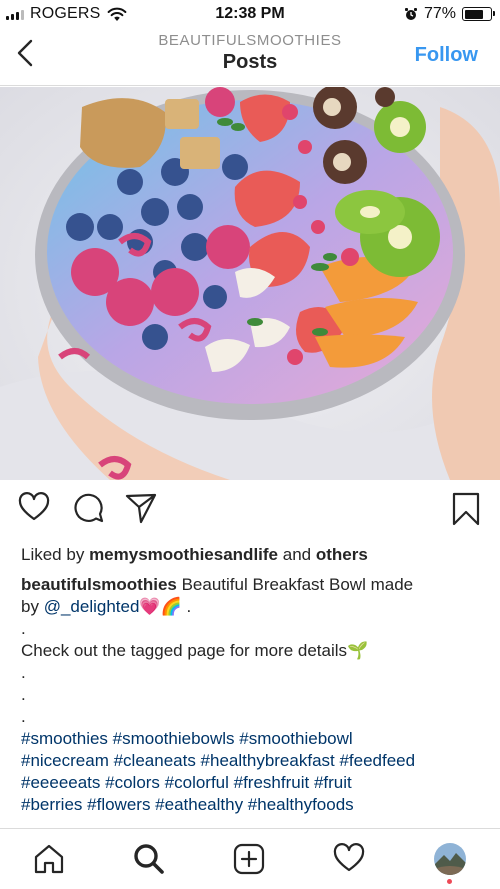  I want to click on caption-line-2: by @_delighted💗🌈 ., so click(253, 607).